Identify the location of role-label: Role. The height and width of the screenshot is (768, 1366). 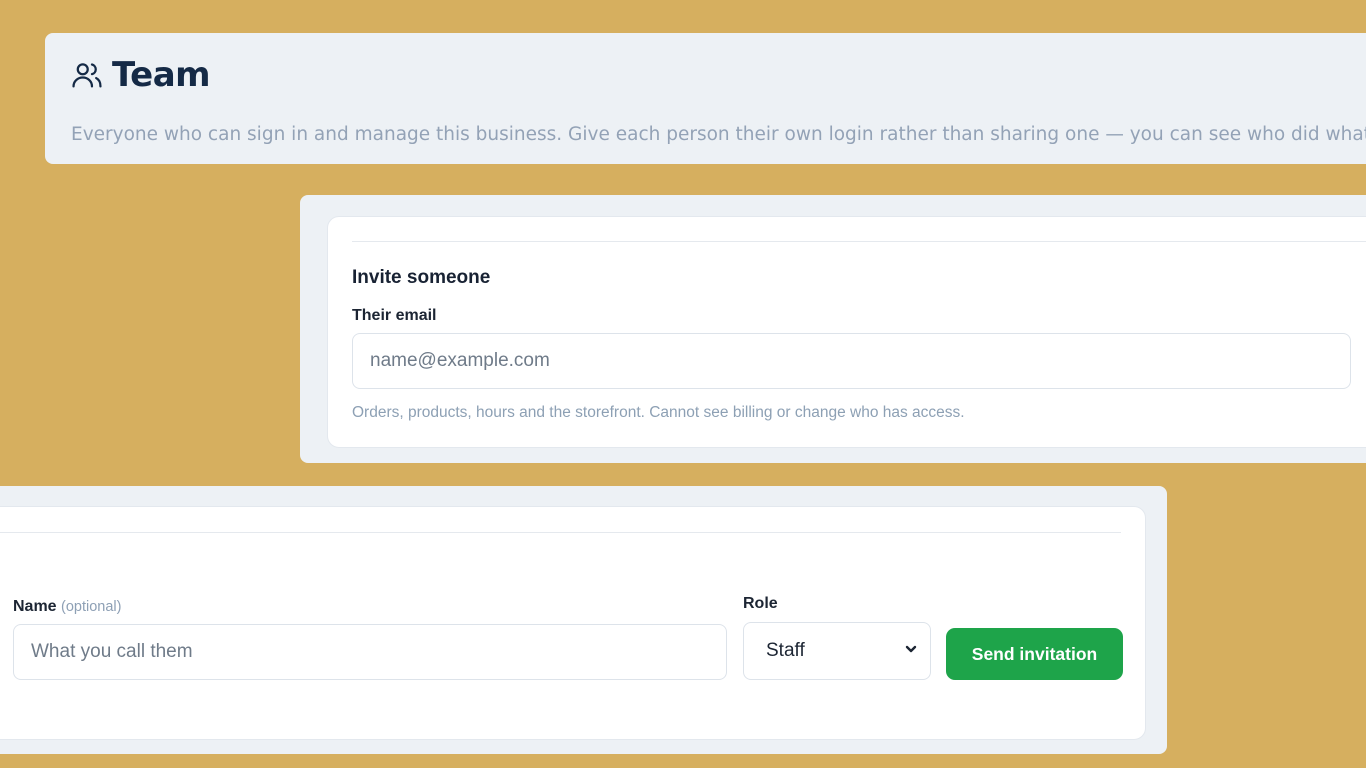
(760, 603).